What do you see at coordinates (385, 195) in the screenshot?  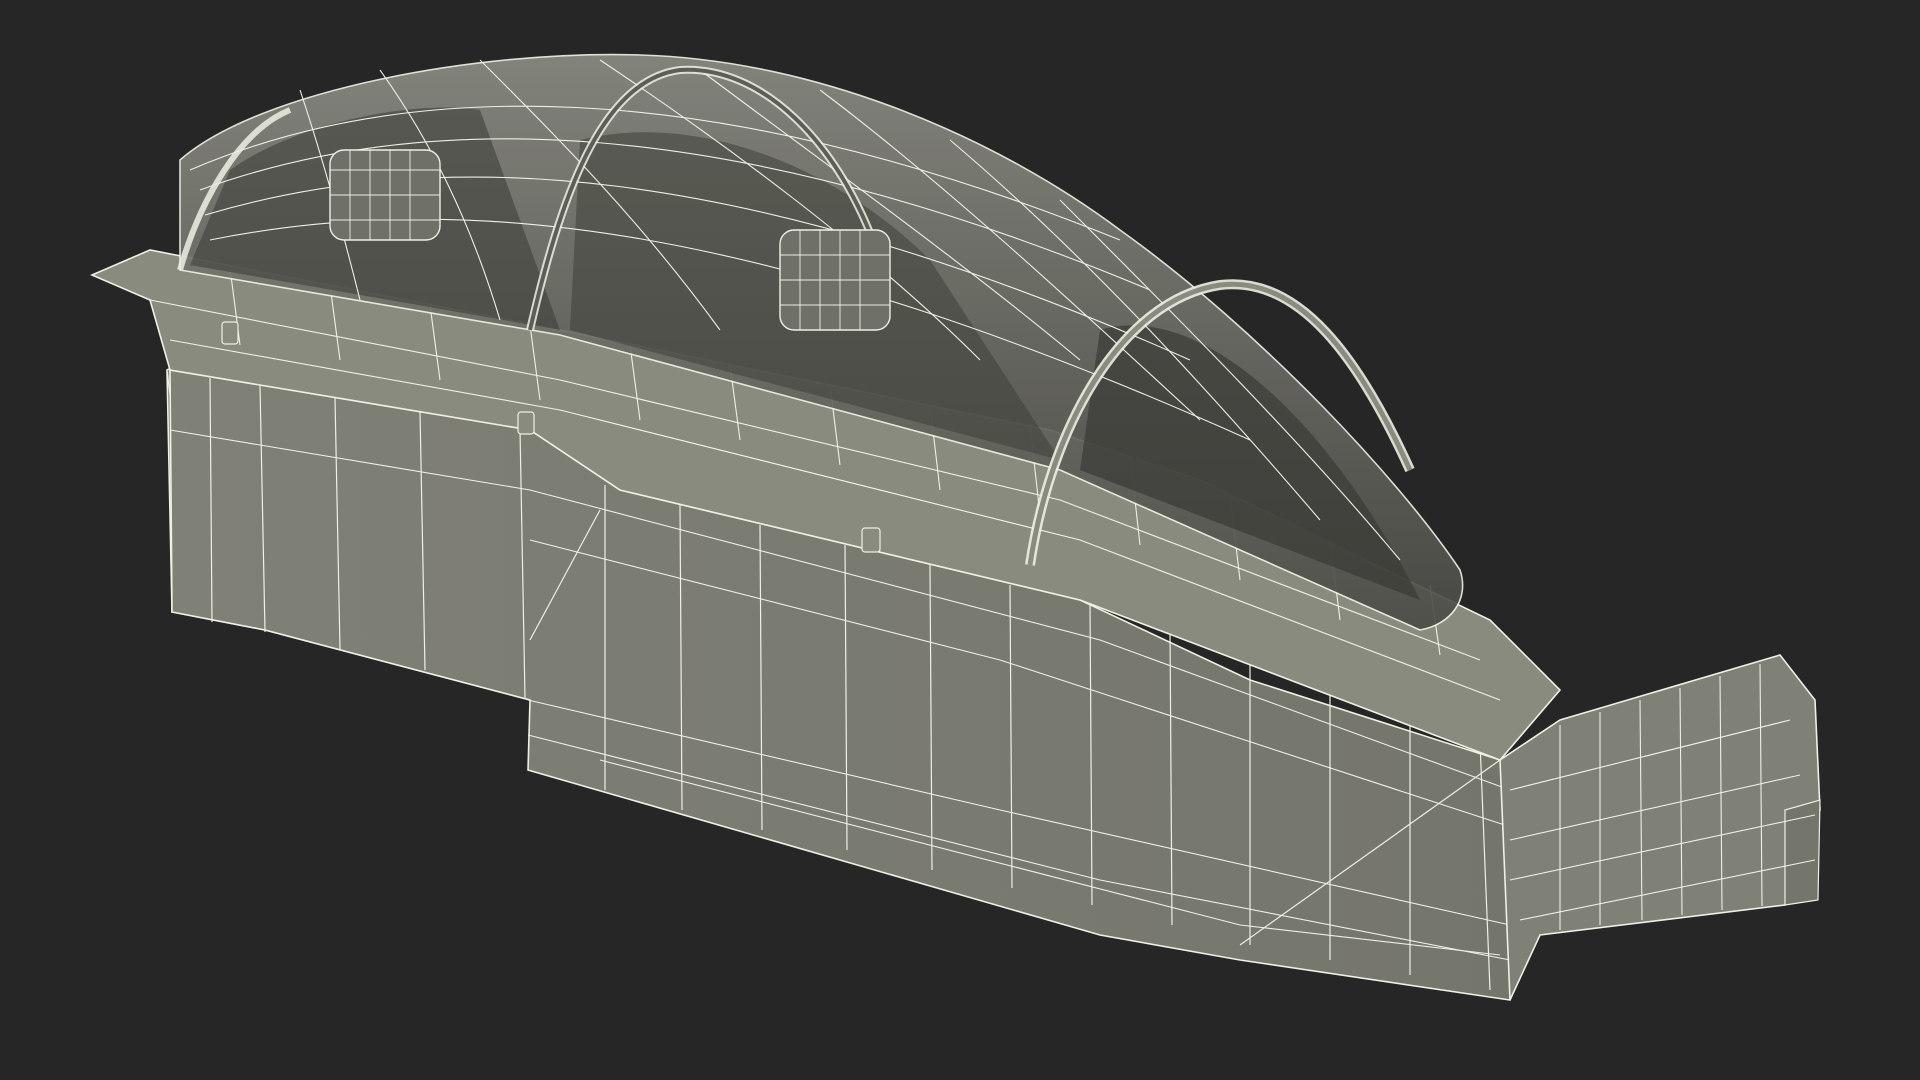 I see `rear-seat` at bounding box center [385, 195].